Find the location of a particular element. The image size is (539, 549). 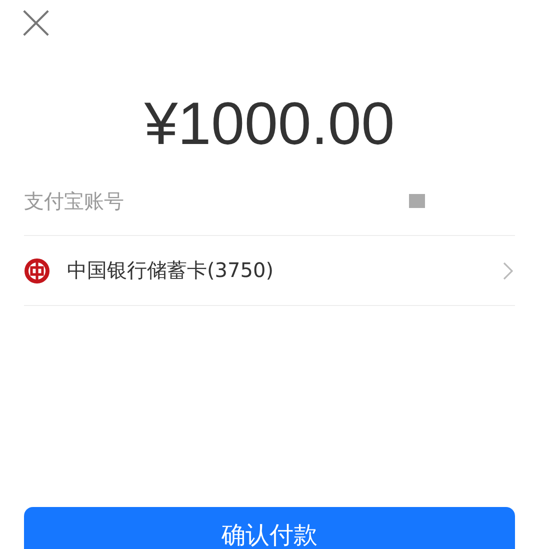

payment-method-row: 中国银行储蓄卡(3750) is located at coordinates (269, 271).